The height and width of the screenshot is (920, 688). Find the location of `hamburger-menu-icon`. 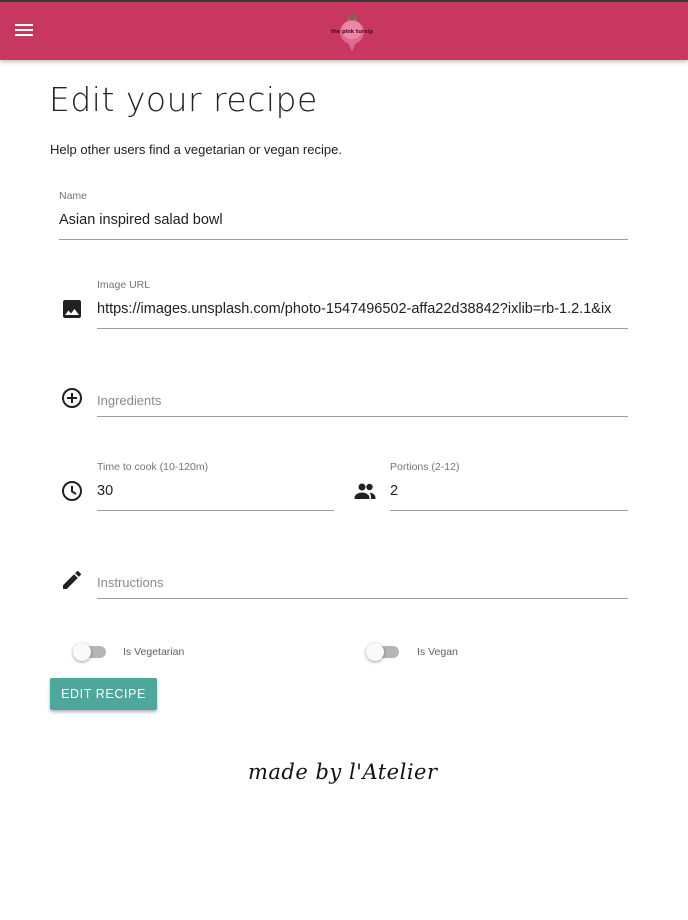

hamburger-menu-icon is located at coordinates (25, 31).